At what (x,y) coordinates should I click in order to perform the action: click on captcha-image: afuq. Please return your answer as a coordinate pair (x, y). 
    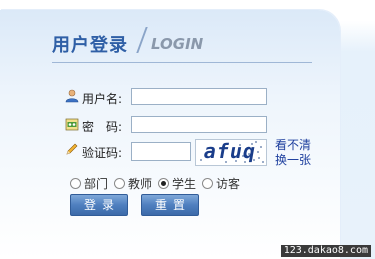
    Looking at the image, I should click on (231, 152).